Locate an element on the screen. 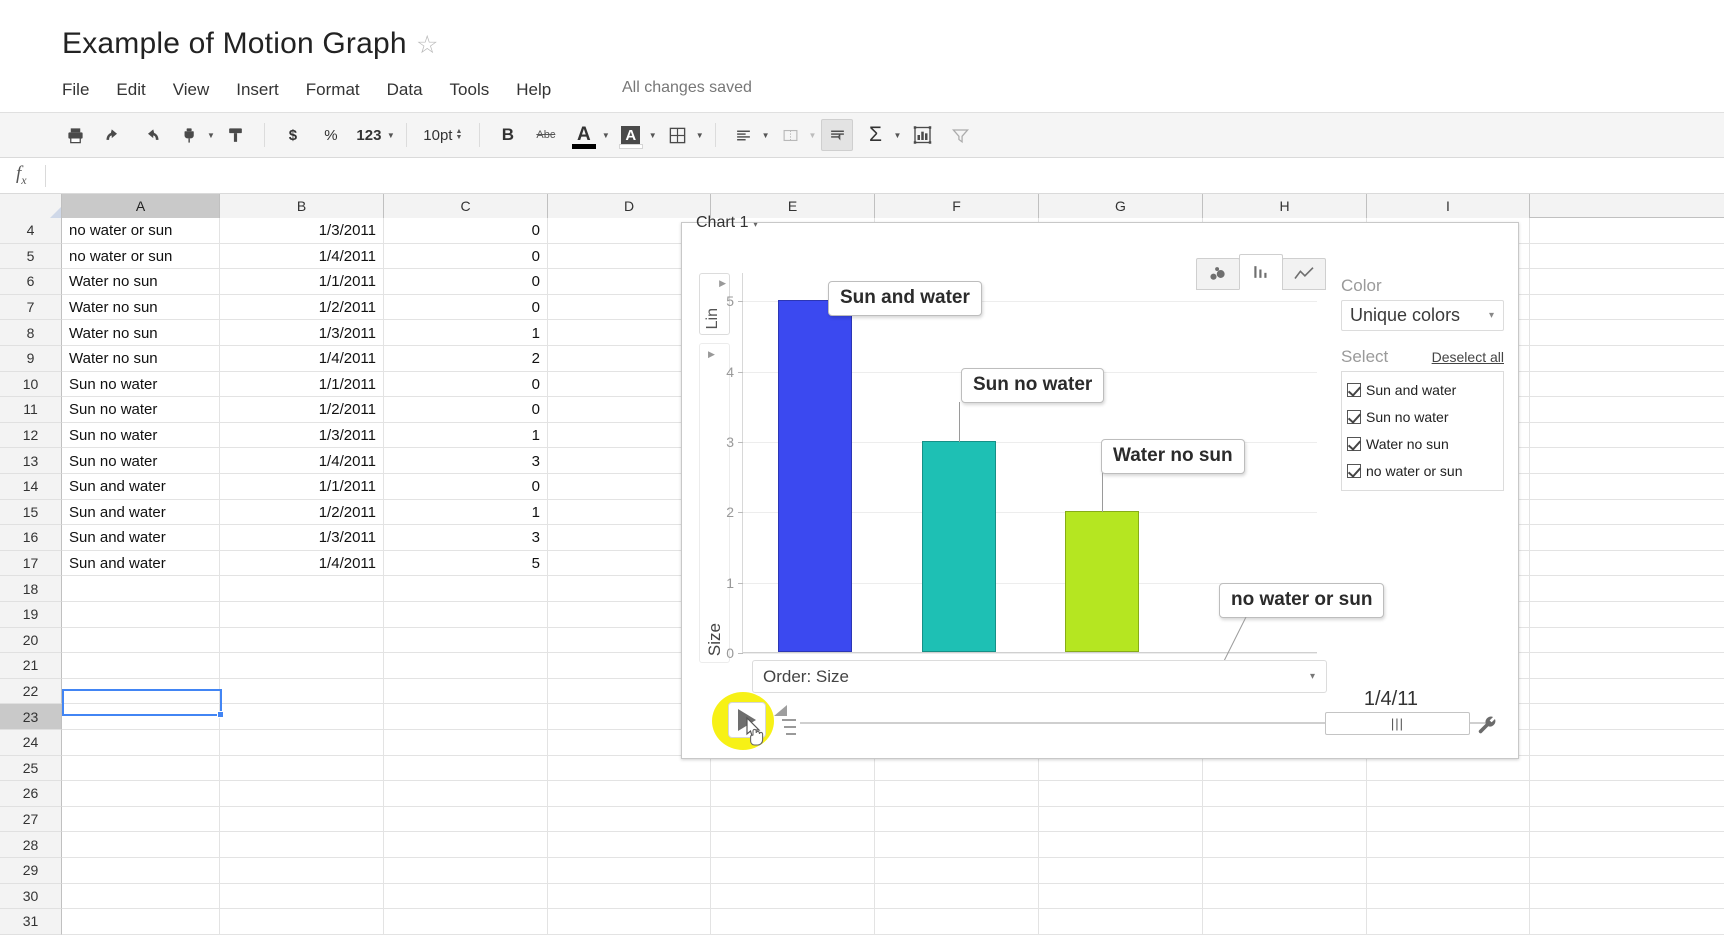  data-label-water-no-sun: Water no sun is located at coordinates (1173, 456).